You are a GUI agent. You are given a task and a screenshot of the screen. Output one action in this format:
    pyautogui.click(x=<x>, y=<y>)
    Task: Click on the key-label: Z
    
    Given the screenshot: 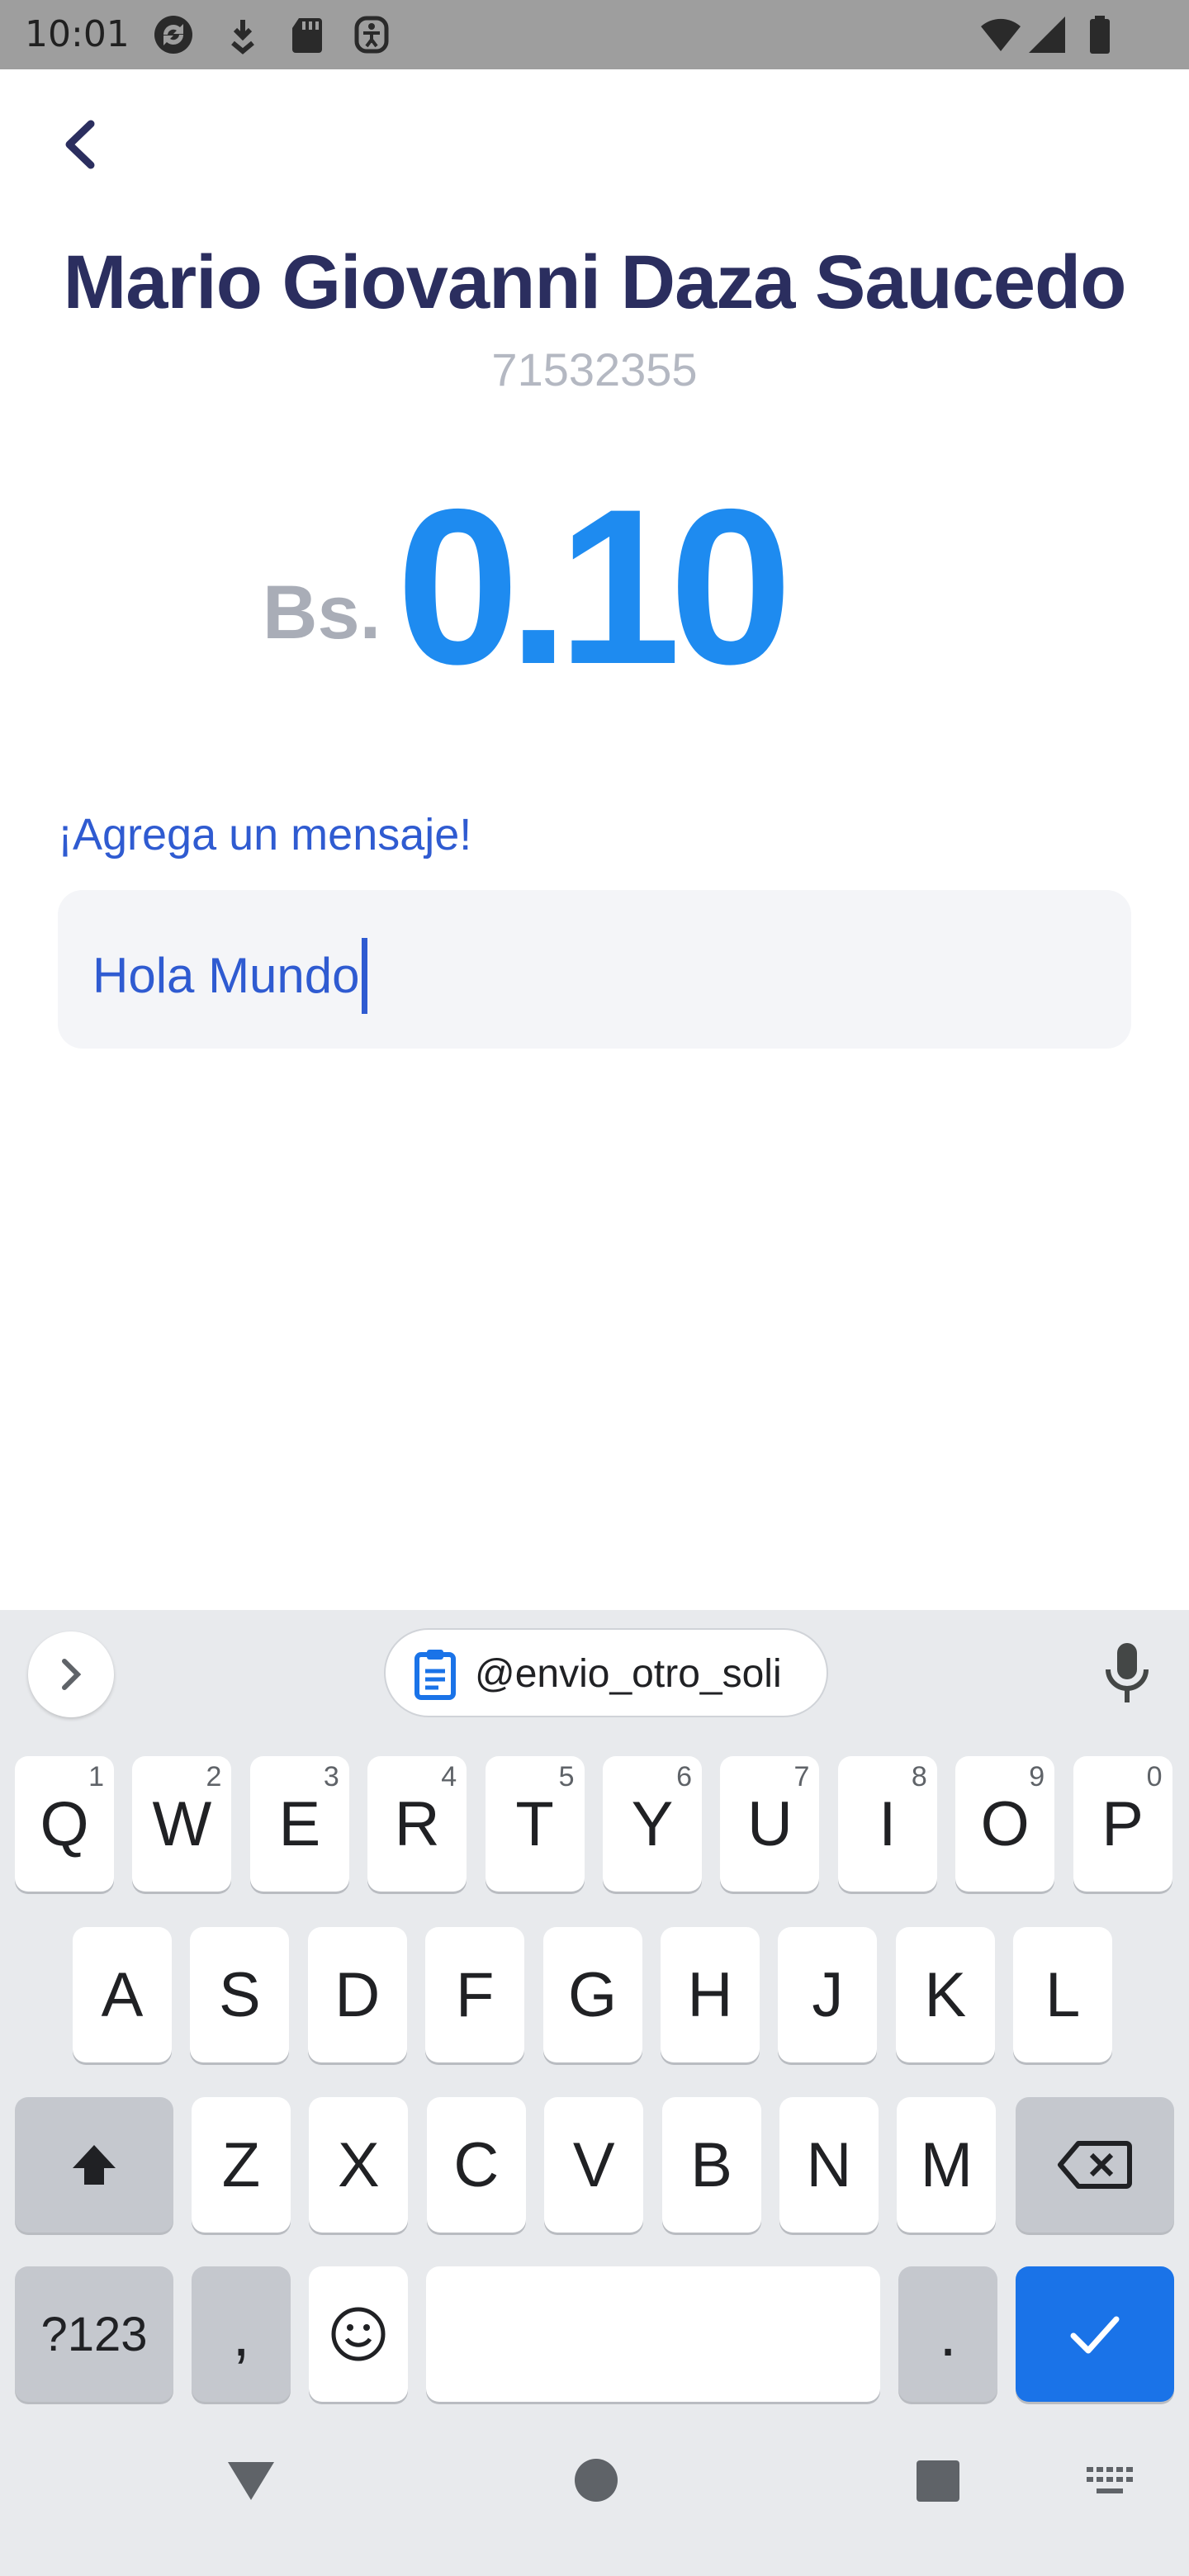 What is the action you would take?
    pyautogui.click(x=241, y=2164)
    